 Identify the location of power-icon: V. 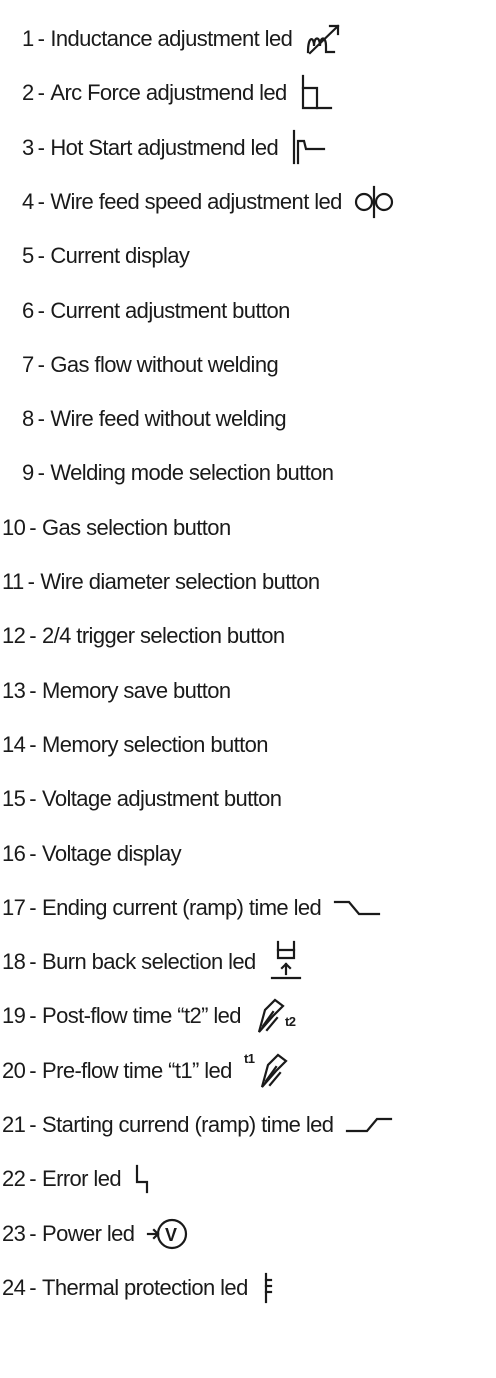
(168, 1234).